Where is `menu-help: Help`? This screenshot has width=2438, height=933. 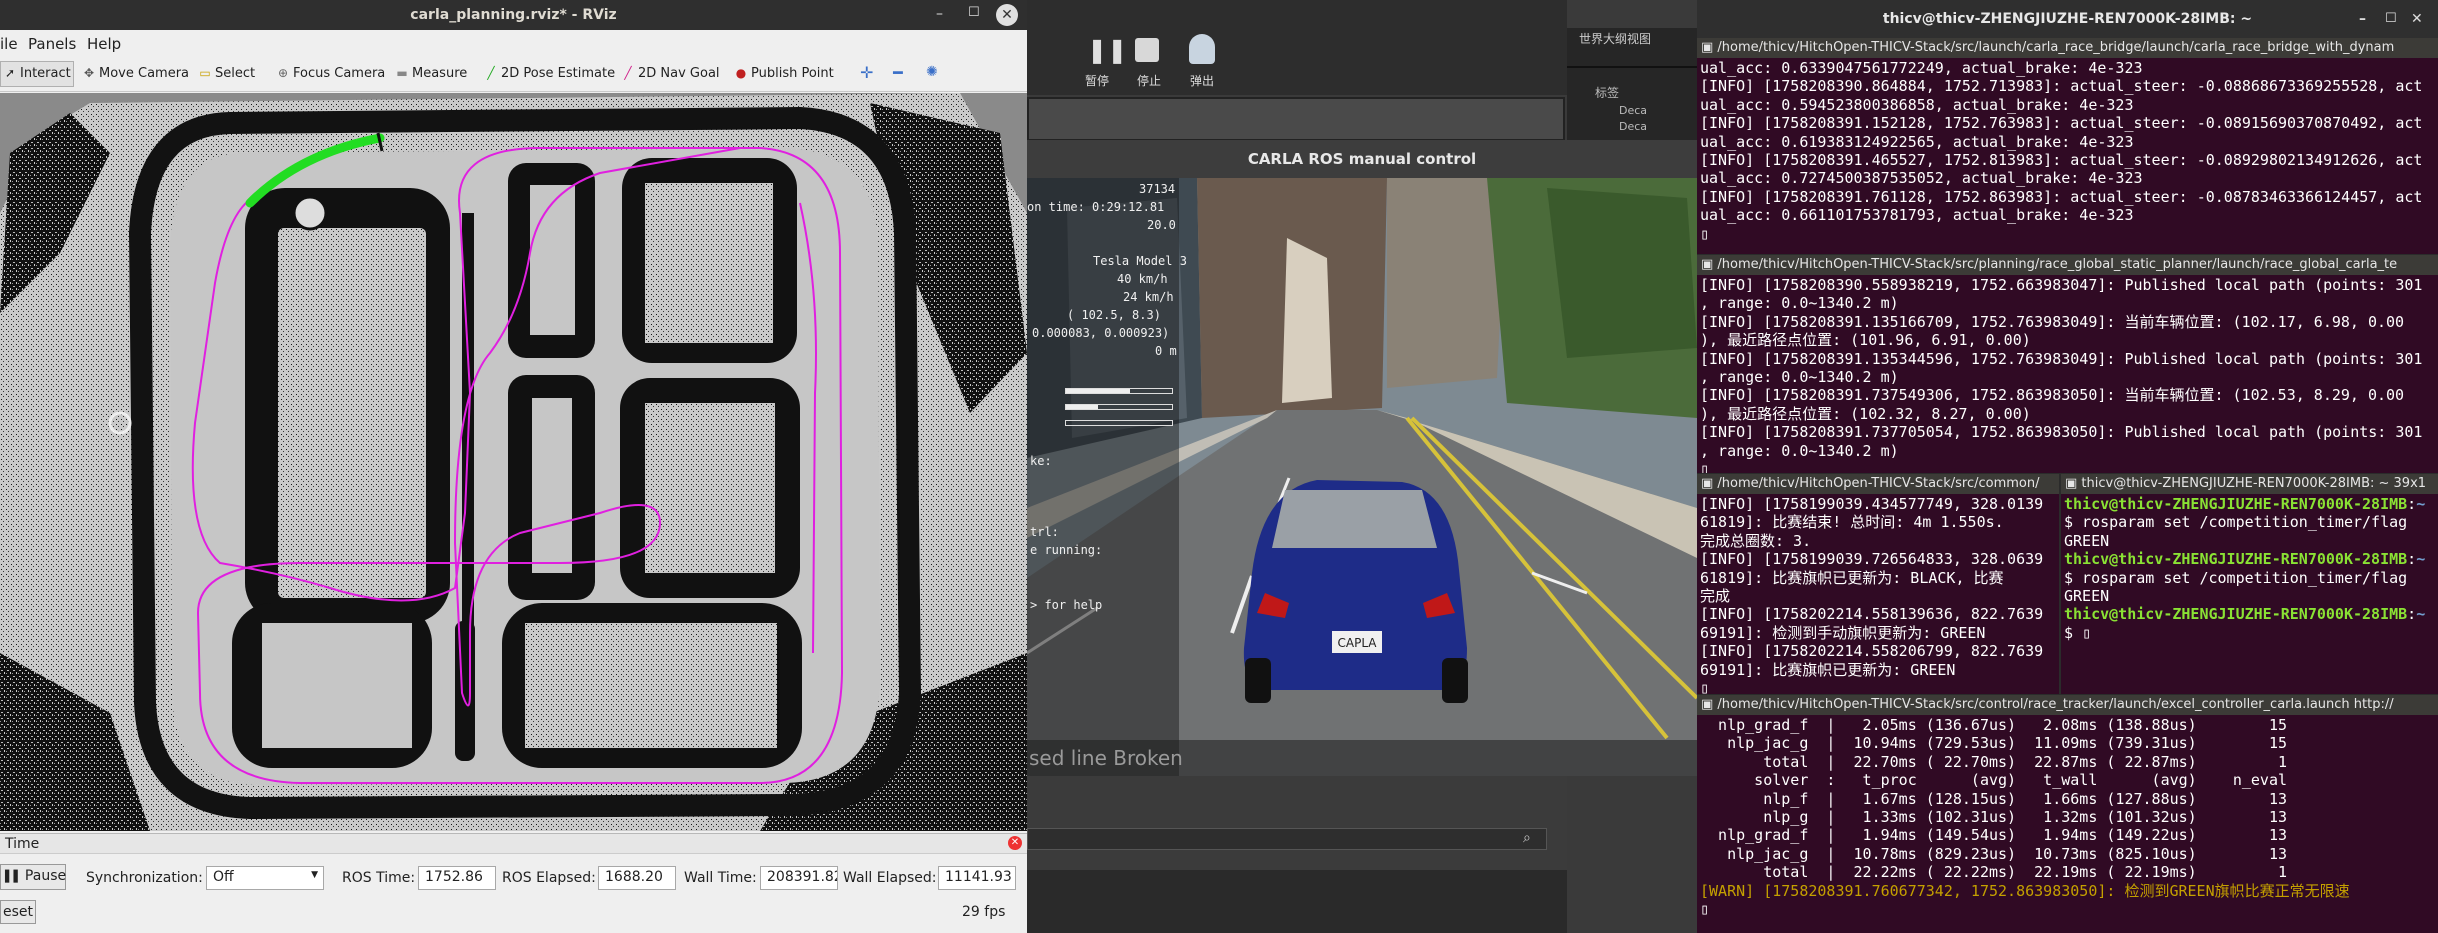 menu-help: Help is located at coordinates (104, 44).